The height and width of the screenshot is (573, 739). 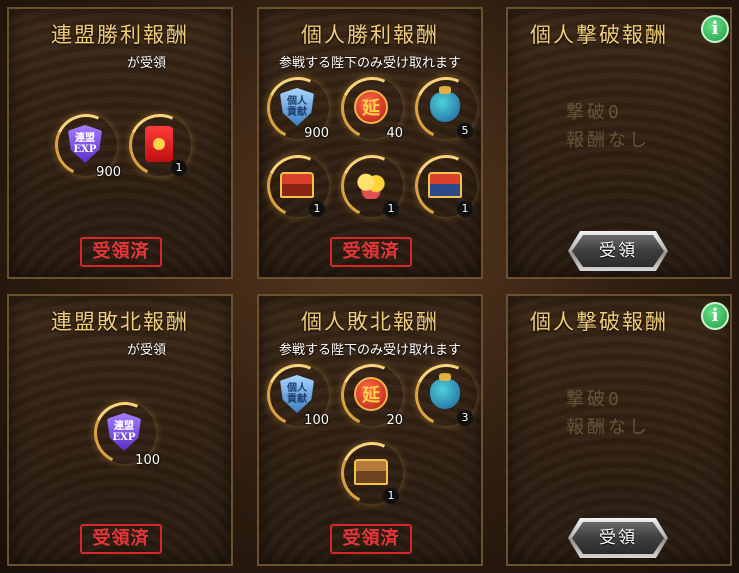 I want to click on alliance-win-reward-panel: 連盟勝利報酬 が受領 連盟 EXP 900 1 受領済, so click(x=120, y=143).